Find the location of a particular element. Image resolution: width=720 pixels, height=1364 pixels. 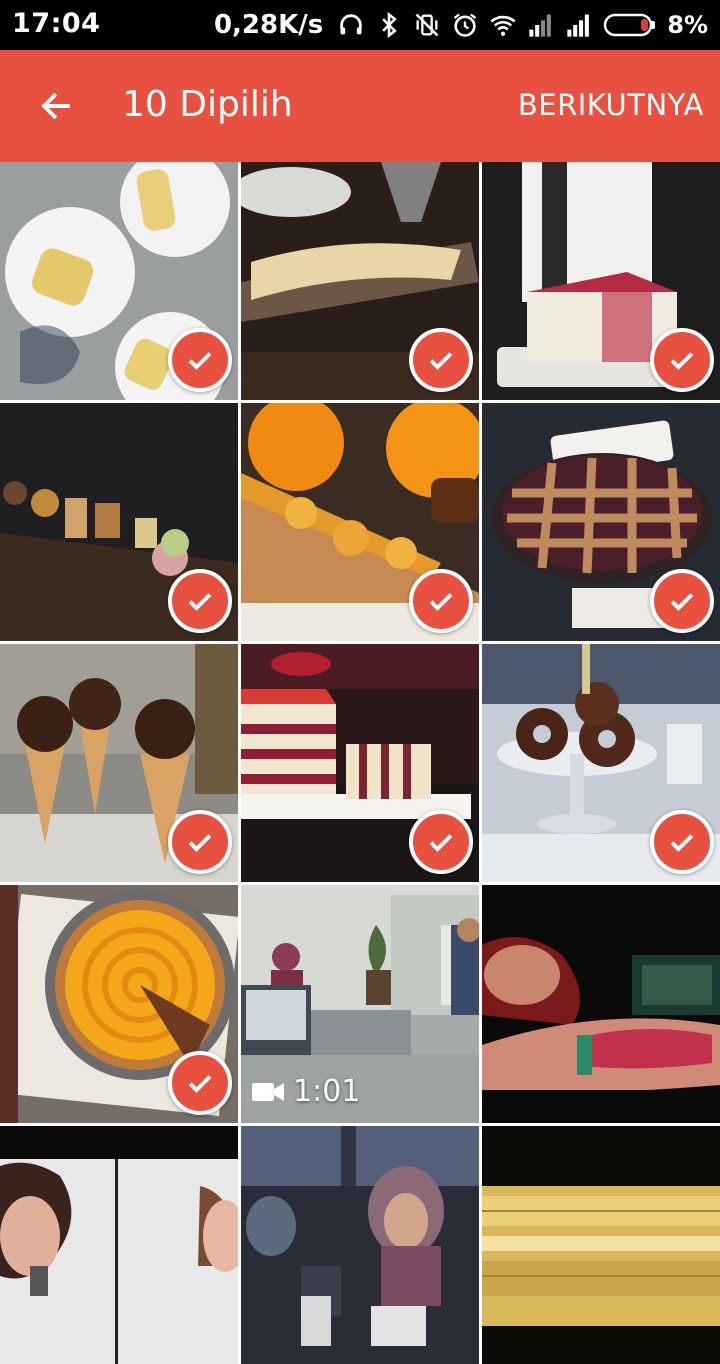

next-button: BERIKUTNYA is located at coordinates (611, 105).